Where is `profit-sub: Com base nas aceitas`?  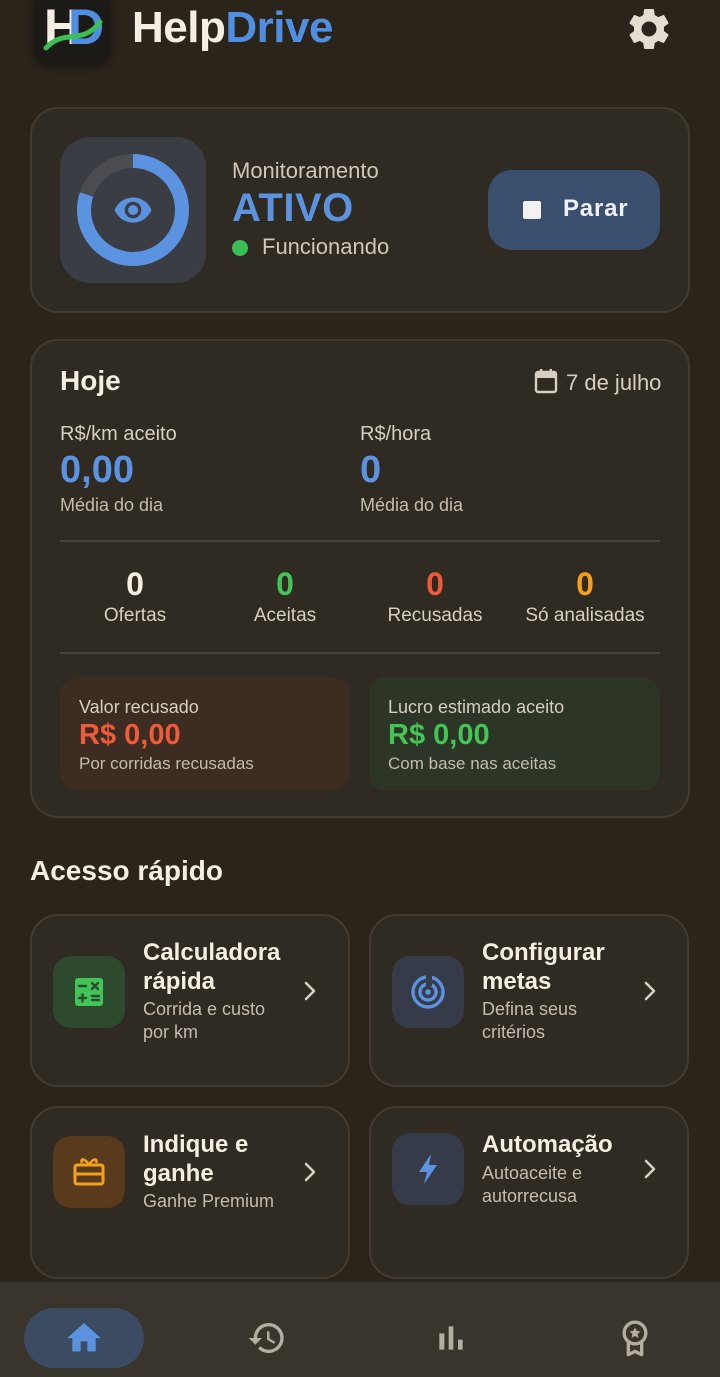 profit-sub: Com base nas aceitas is located at coordinates (472, 763).